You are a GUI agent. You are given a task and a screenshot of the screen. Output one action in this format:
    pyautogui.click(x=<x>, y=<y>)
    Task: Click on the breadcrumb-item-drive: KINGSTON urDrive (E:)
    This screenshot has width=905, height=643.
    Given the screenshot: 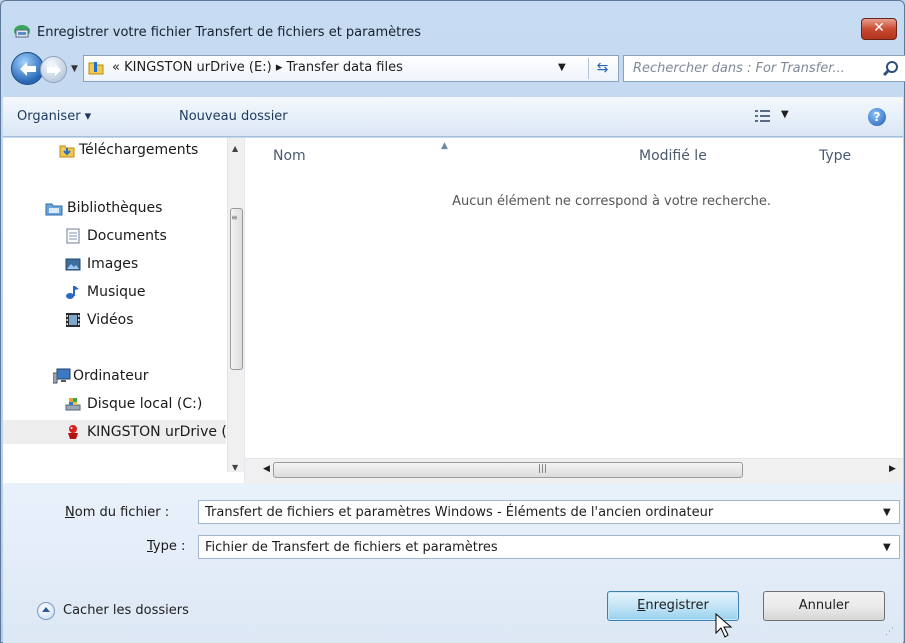 What is the action you would take?
    pyautogui.click(x=198, y=67)
    